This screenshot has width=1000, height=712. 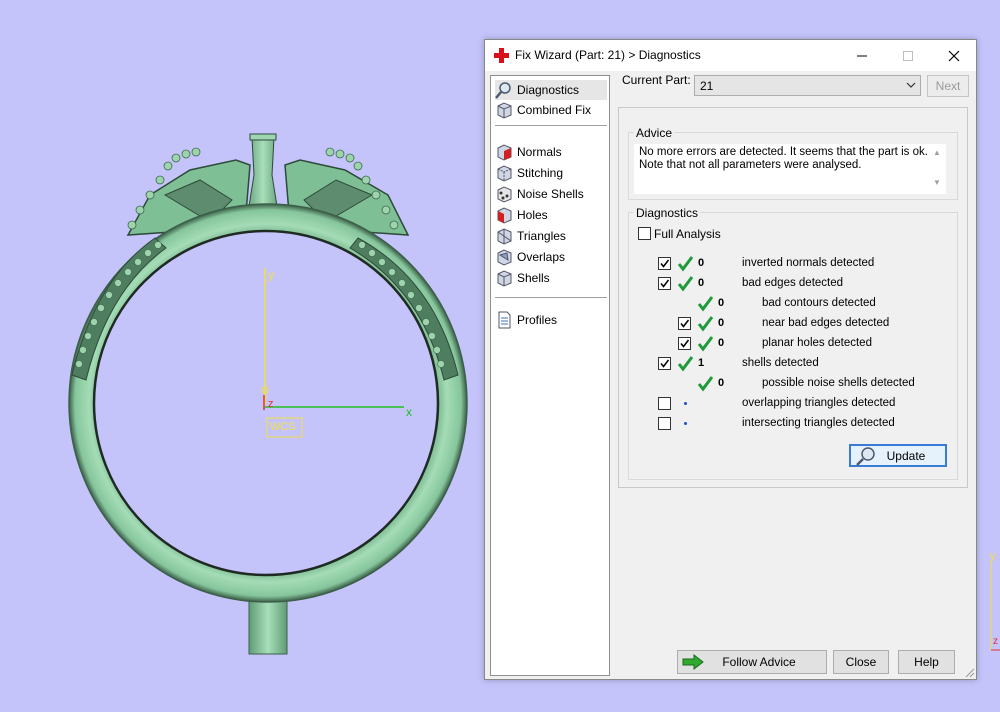 I want to click on axis-label-y: y, so click(x=271, y=275).